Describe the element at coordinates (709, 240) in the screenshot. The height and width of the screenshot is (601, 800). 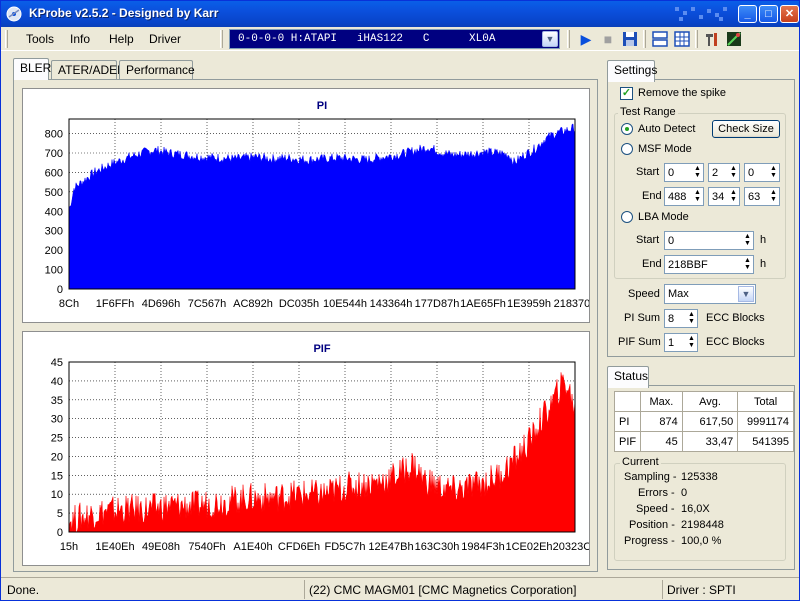
I see `lba-start-input: 0 ▲ ▼` at that location.